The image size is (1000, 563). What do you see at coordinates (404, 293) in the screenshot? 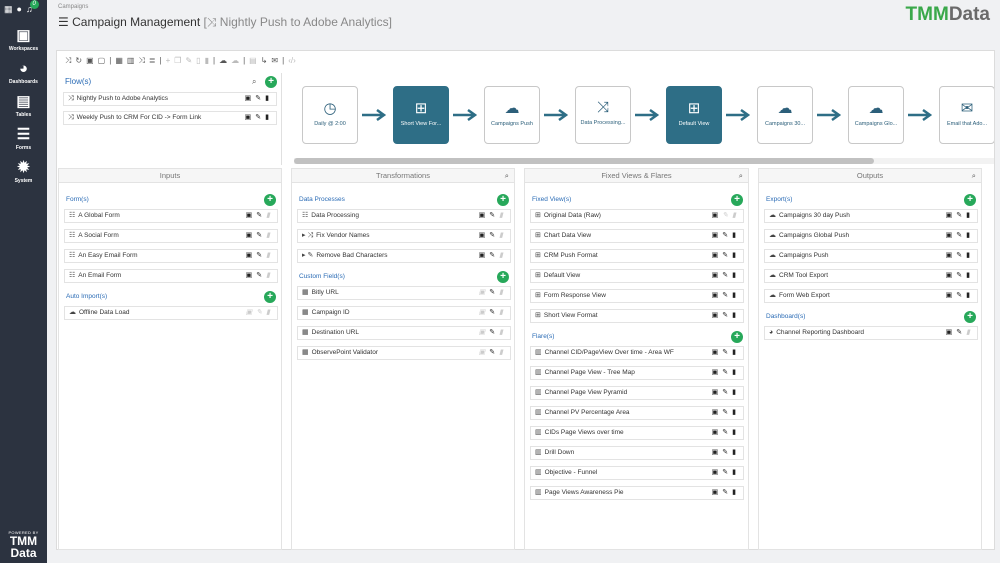
I see `custom-field-item: ▦ Bitly URL ▣✎▮` at bounding box center [404, 293].